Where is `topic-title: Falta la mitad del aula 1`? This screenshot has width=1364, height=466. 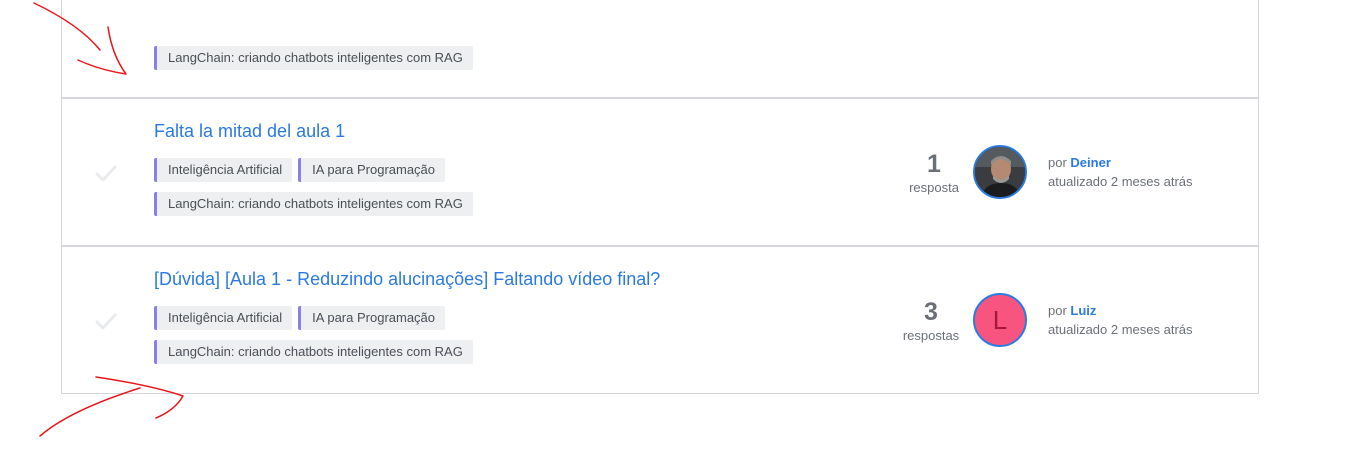
topic-title: Falta la mitad del aula 1 is located at coordinates (249, 131).